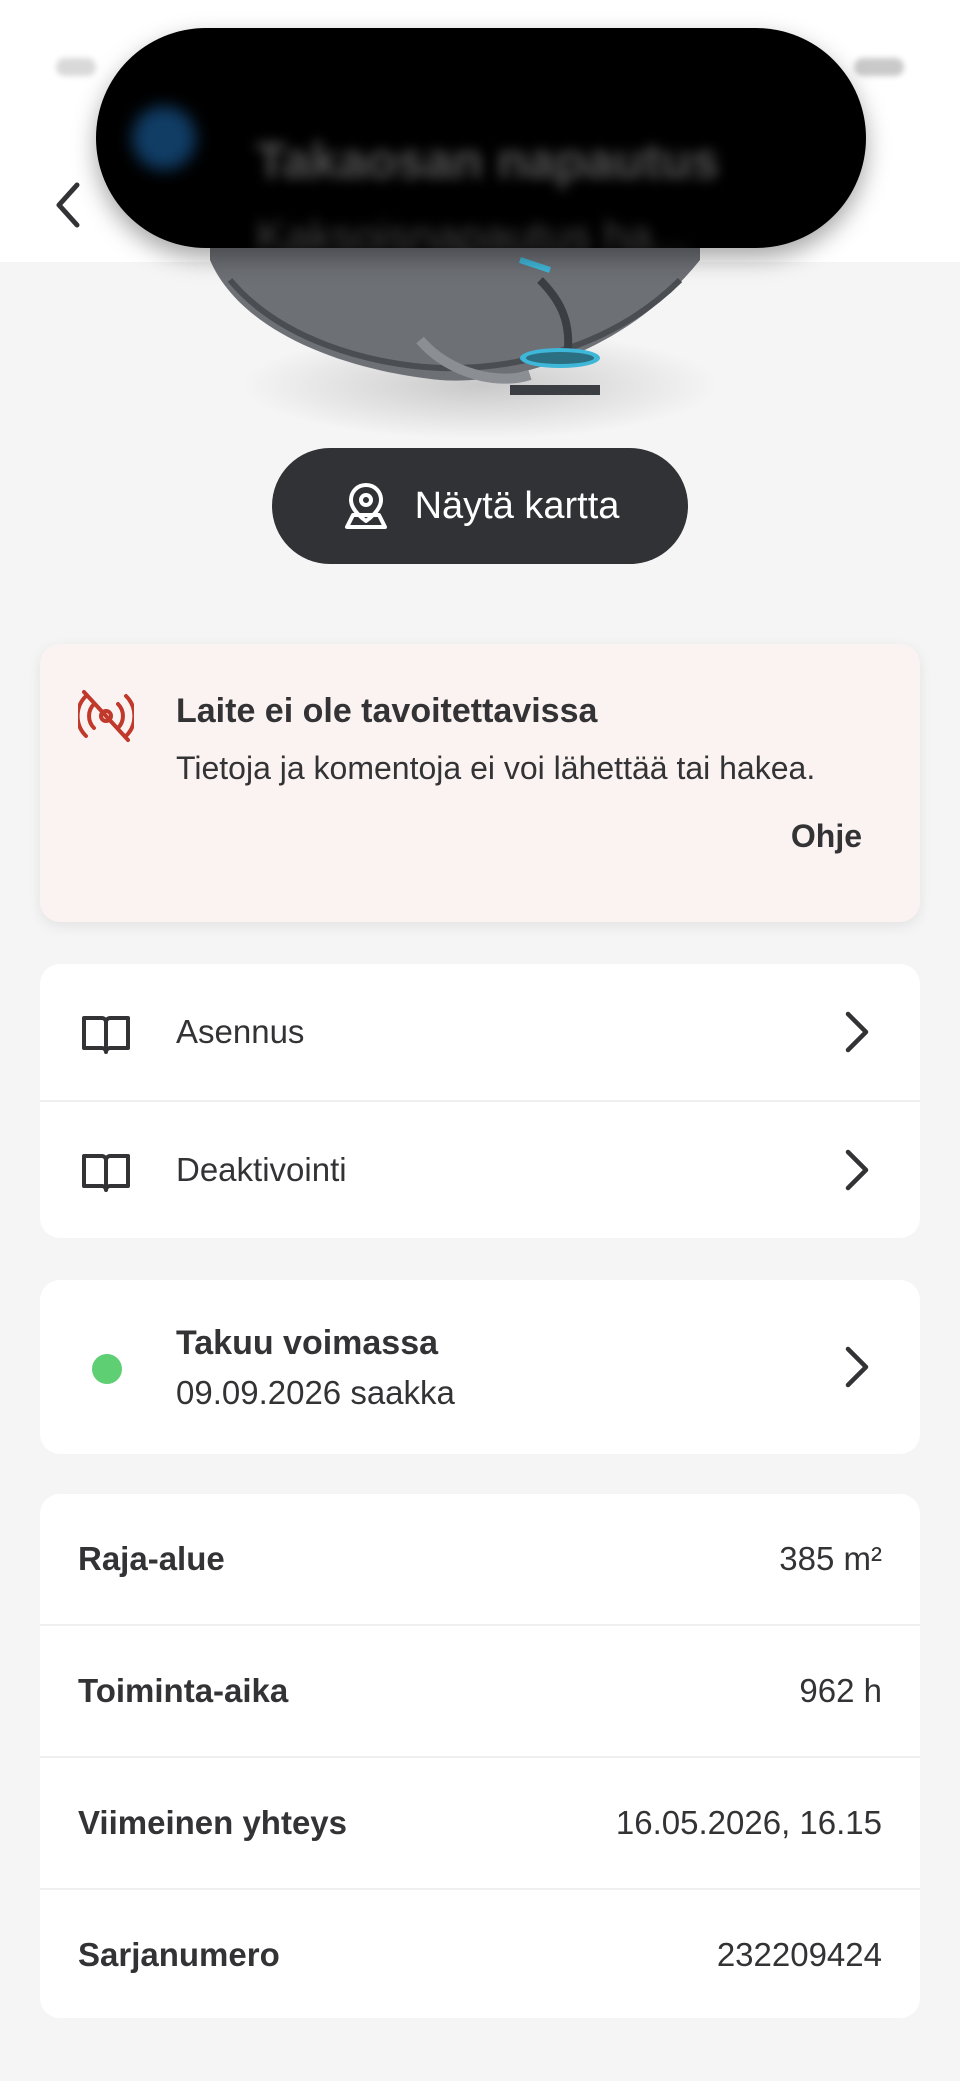  I want to click on detail-value: 385 m², so click(830, 1558).